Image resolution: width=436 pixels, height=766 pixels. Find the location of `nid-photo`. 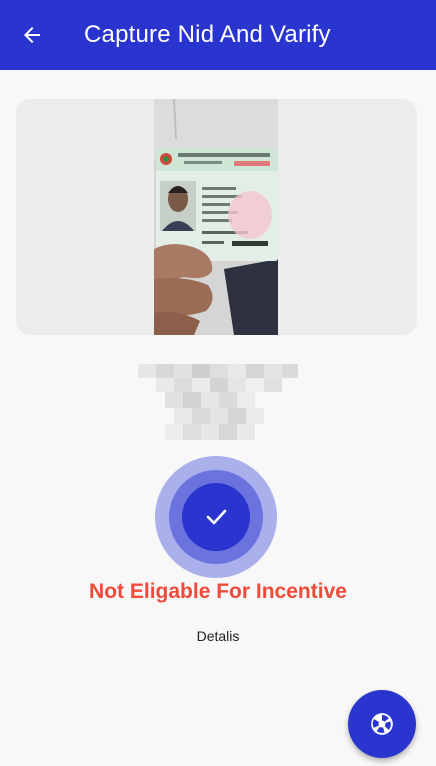

nid-photo is located at coordinates (216, 217).